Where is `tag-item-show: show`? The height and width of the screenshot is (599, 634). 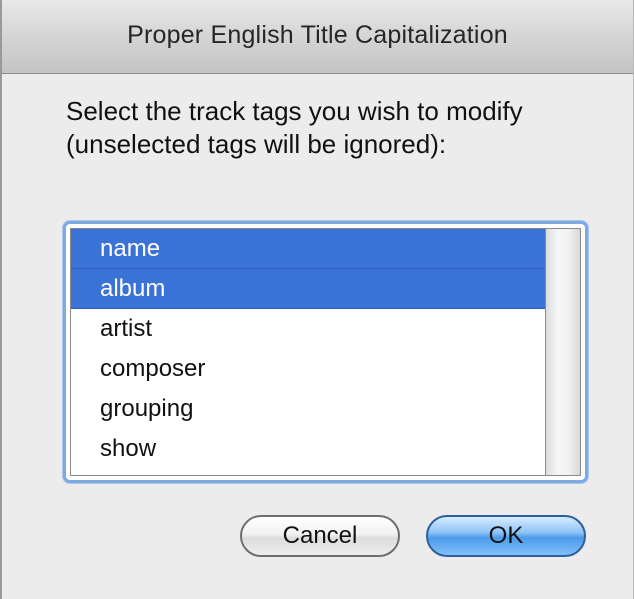 tag-item-show: show is located at coordinates (308, 449).